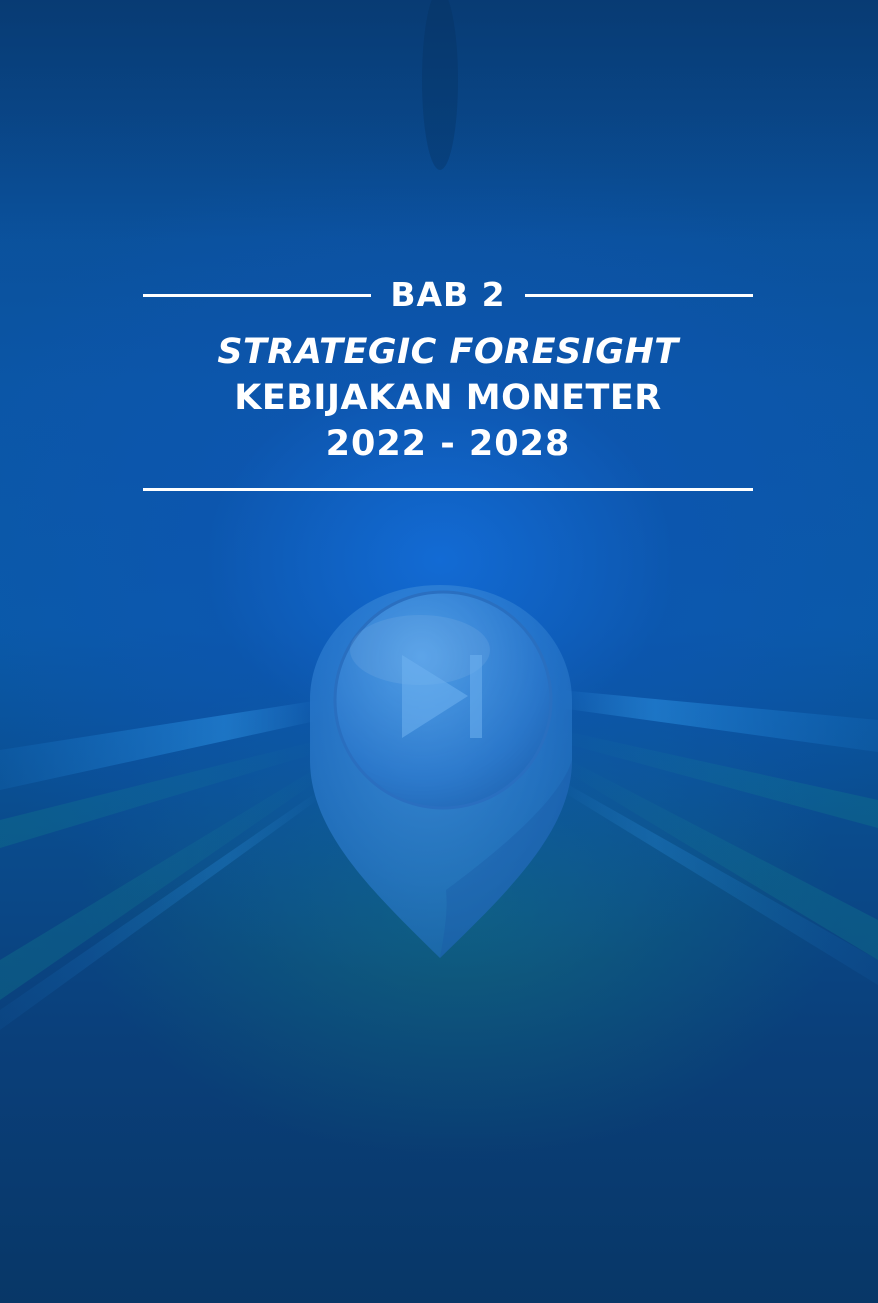 The width and height of the screenshot is (878, 1303). I want to click on top-rule-right, so click(639, 295).